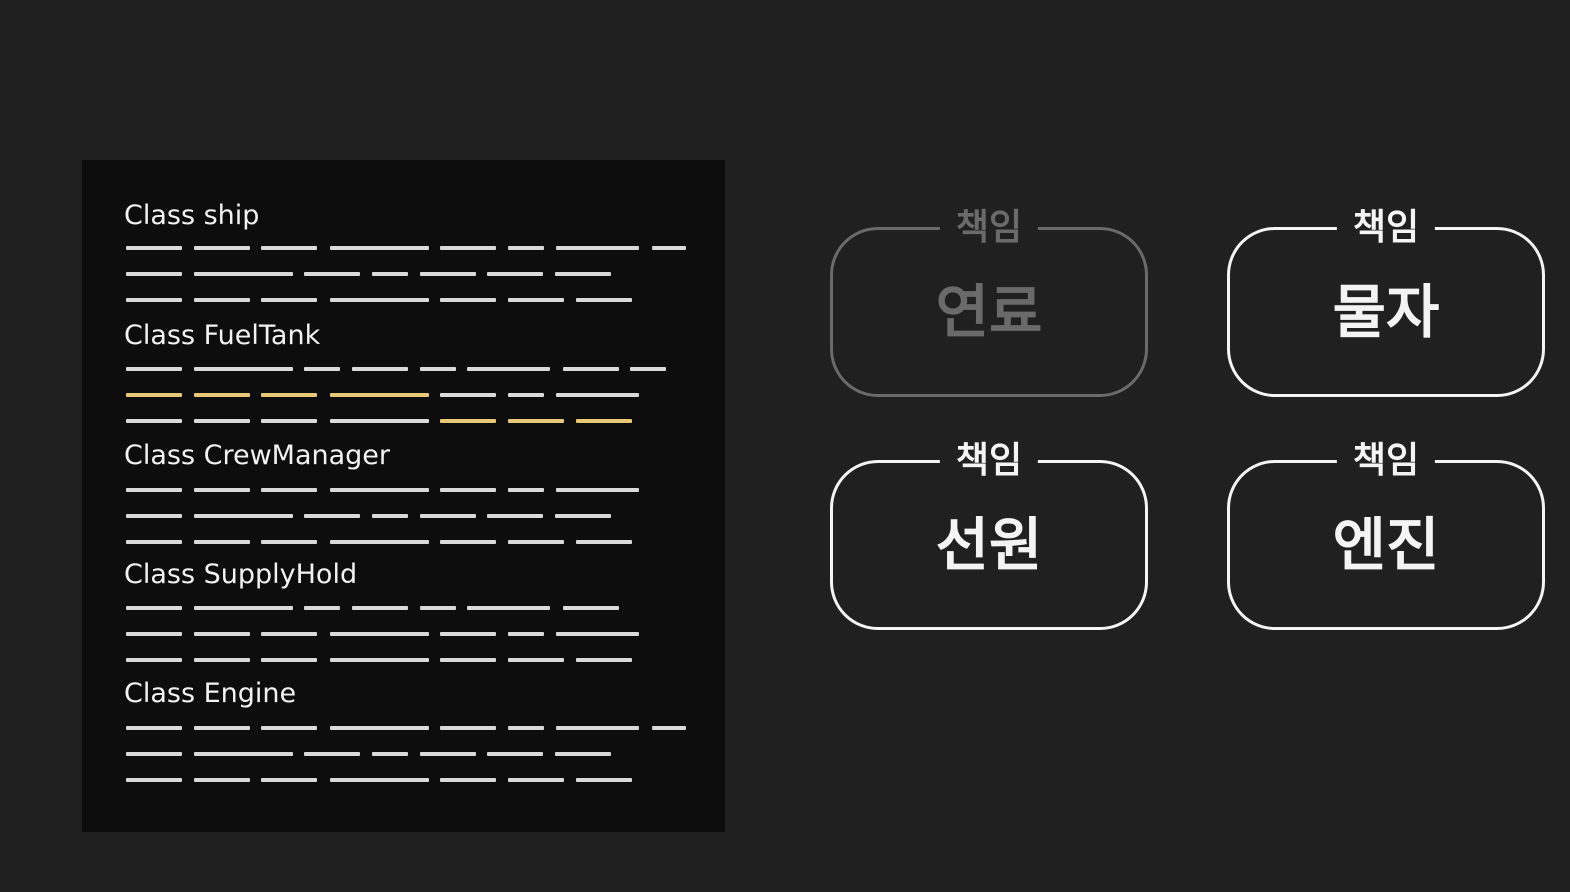 This screenshot has height=892, width=1570. What do you see at coordinates (192, 215) in the screenshot?
I see `class-label-ship: Class ship` at bounding box center [192, 215].